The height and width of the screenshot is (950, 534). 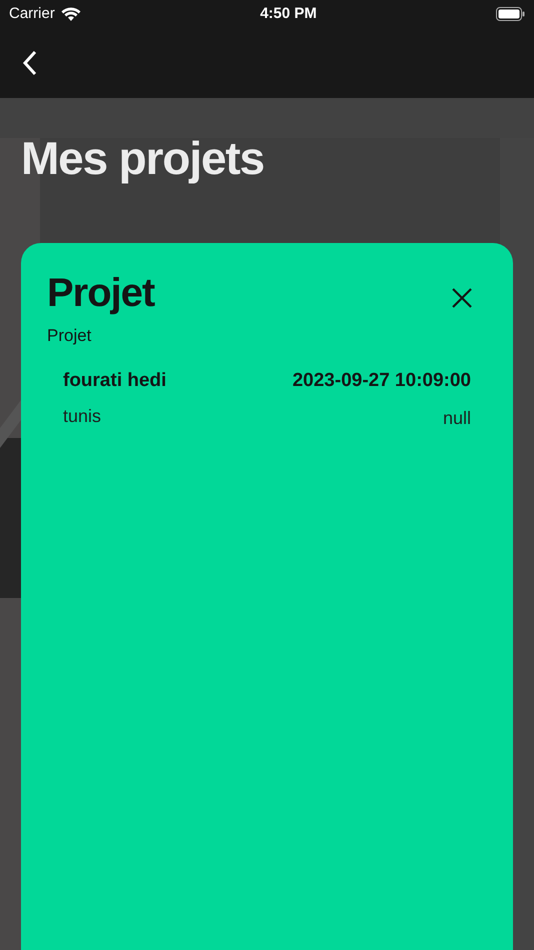 What do you see at coordinates (143, 158) in the screenshot?
I see `page-title: Mes projets` at bounding box center [143, 158].